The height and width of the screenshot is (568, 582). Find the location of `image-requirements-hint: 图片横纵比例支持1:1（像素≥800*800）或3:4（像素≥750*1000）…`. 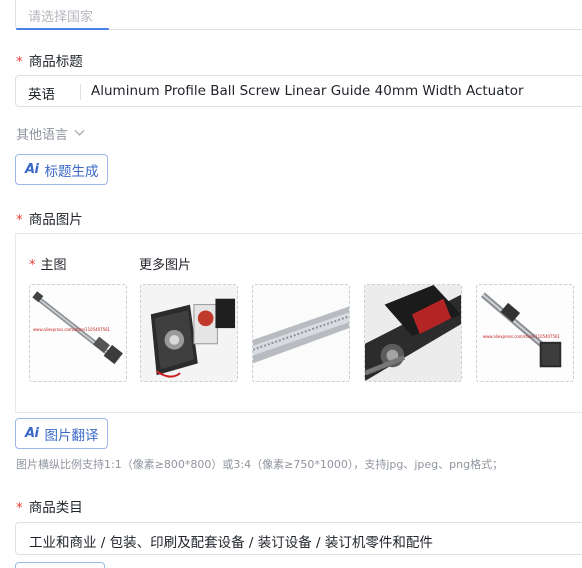

image-requirements-hint: 图片横纵比例支持1:1（像素≥800*800）或3:4（像素≥750*1000）… is located at coordinates (260, 464).